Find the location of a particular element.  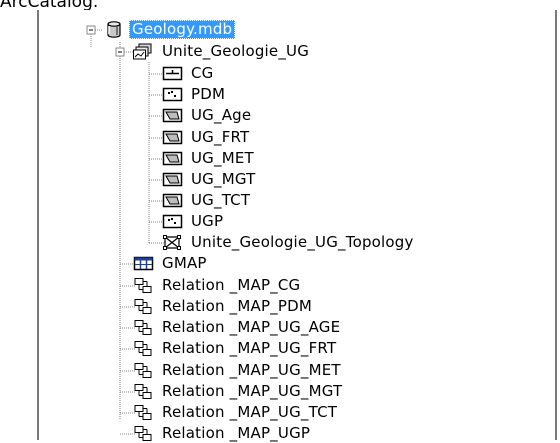

tree-node-pdm: PDM is located at coordinates (195, 94).